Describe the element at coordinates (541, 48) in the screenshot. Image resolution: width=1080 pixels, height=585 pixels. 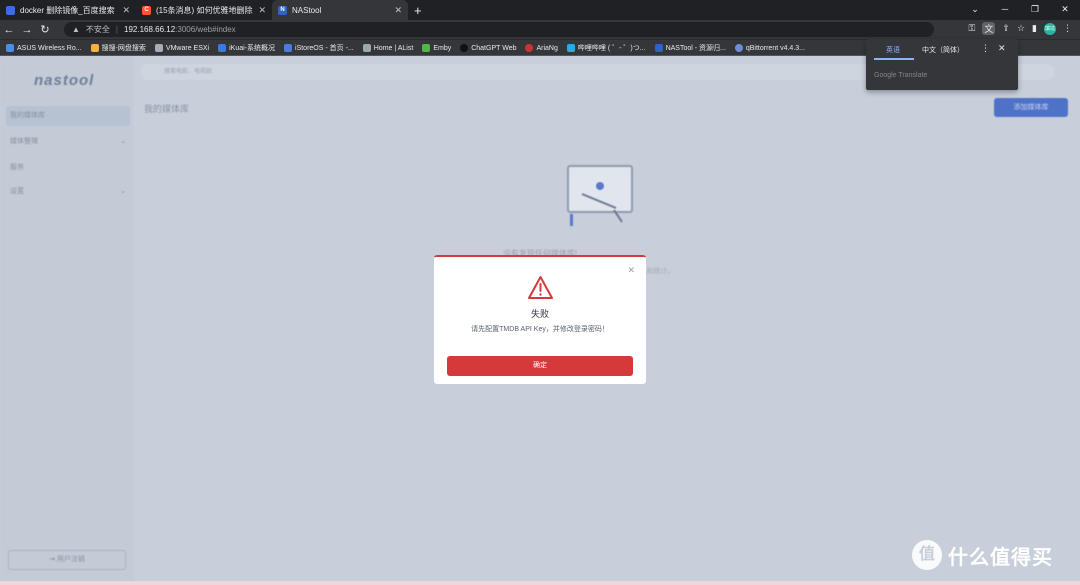
I see `bookmark: AriaNg` at that location.